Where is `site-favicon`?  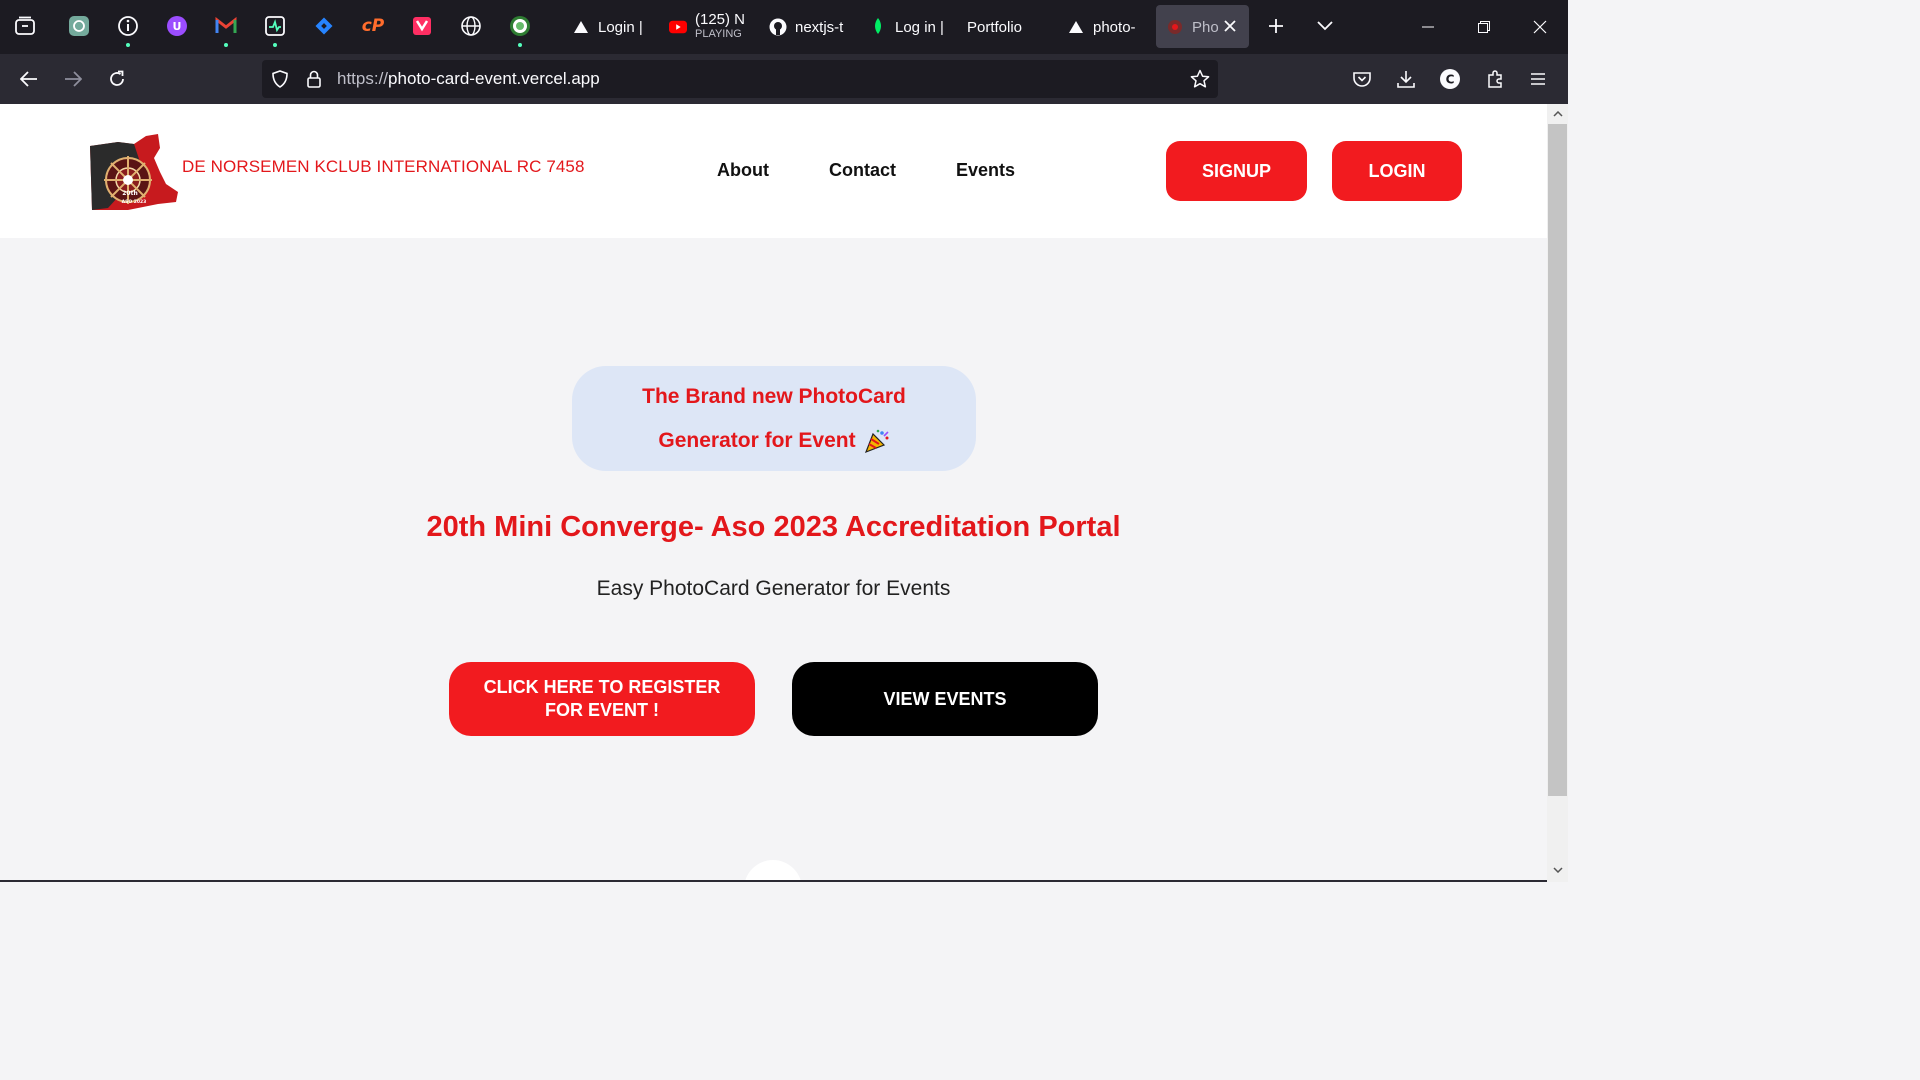 site-favicon is located at coordinates (1175, 27).